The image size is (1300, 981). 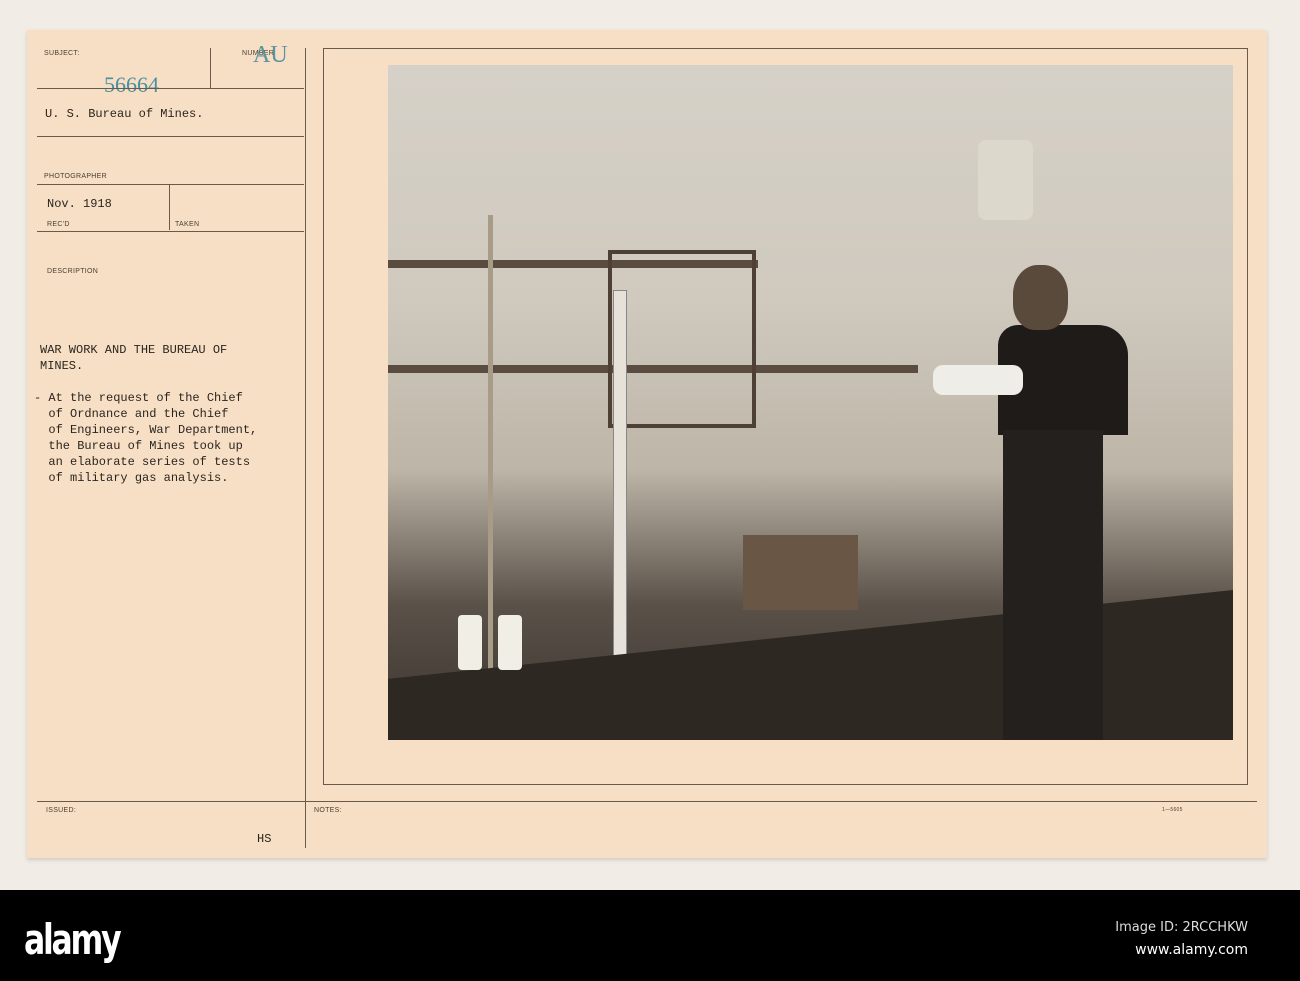 I want to click on form-number: 1—5605, so click(x=1172, y=810).